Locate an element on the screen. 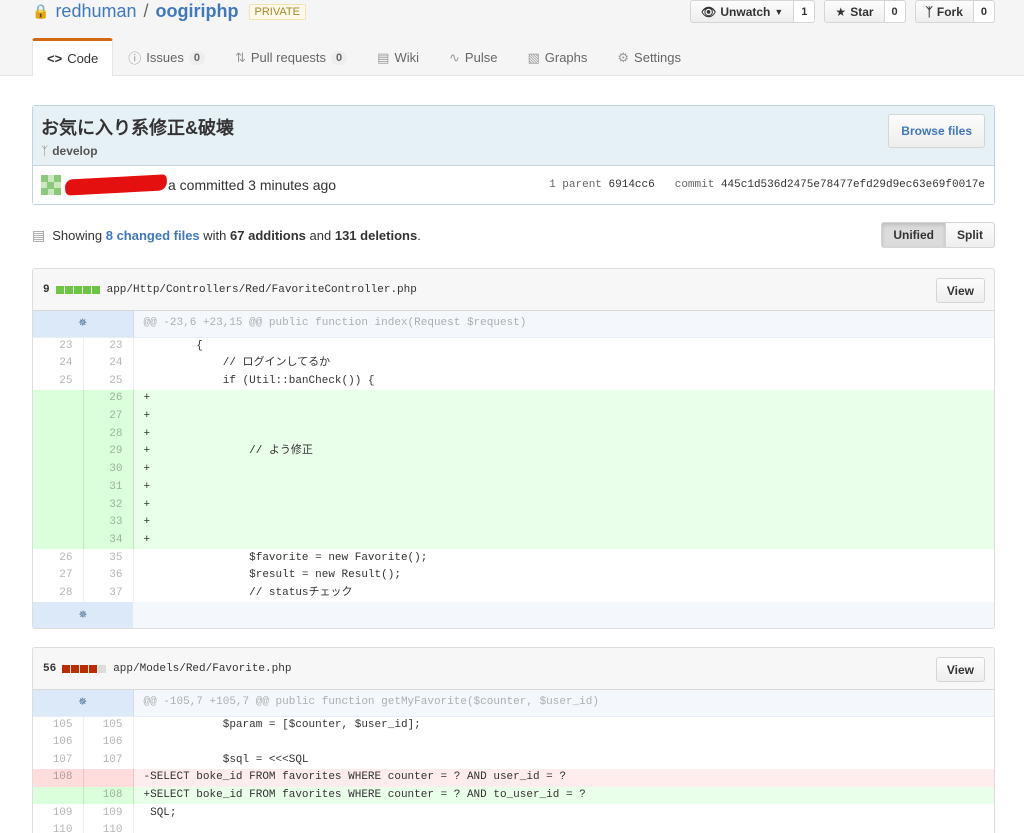 This screenshot has height=833, width=1024. changed-files-link: 8 changed files is located at coordinates (153, 235).